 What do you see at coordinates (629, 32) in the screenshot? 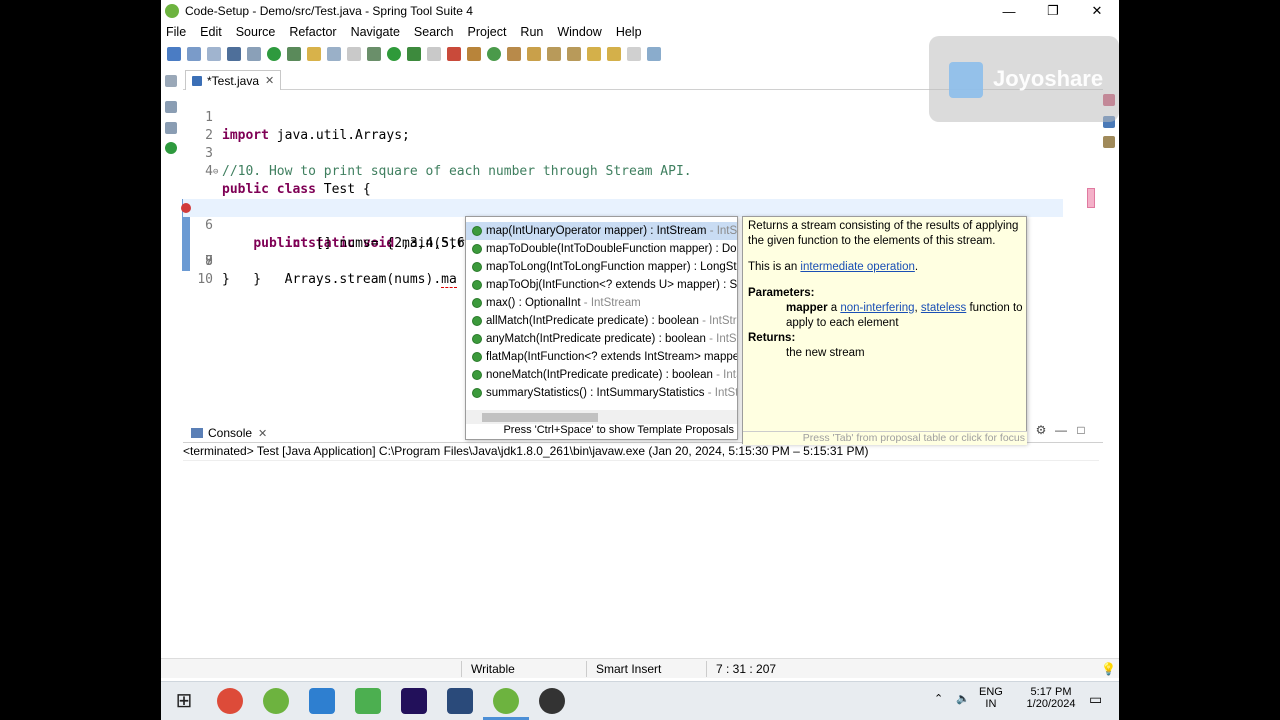
I see `menu-help: Help` at bounding box center [629, 32].